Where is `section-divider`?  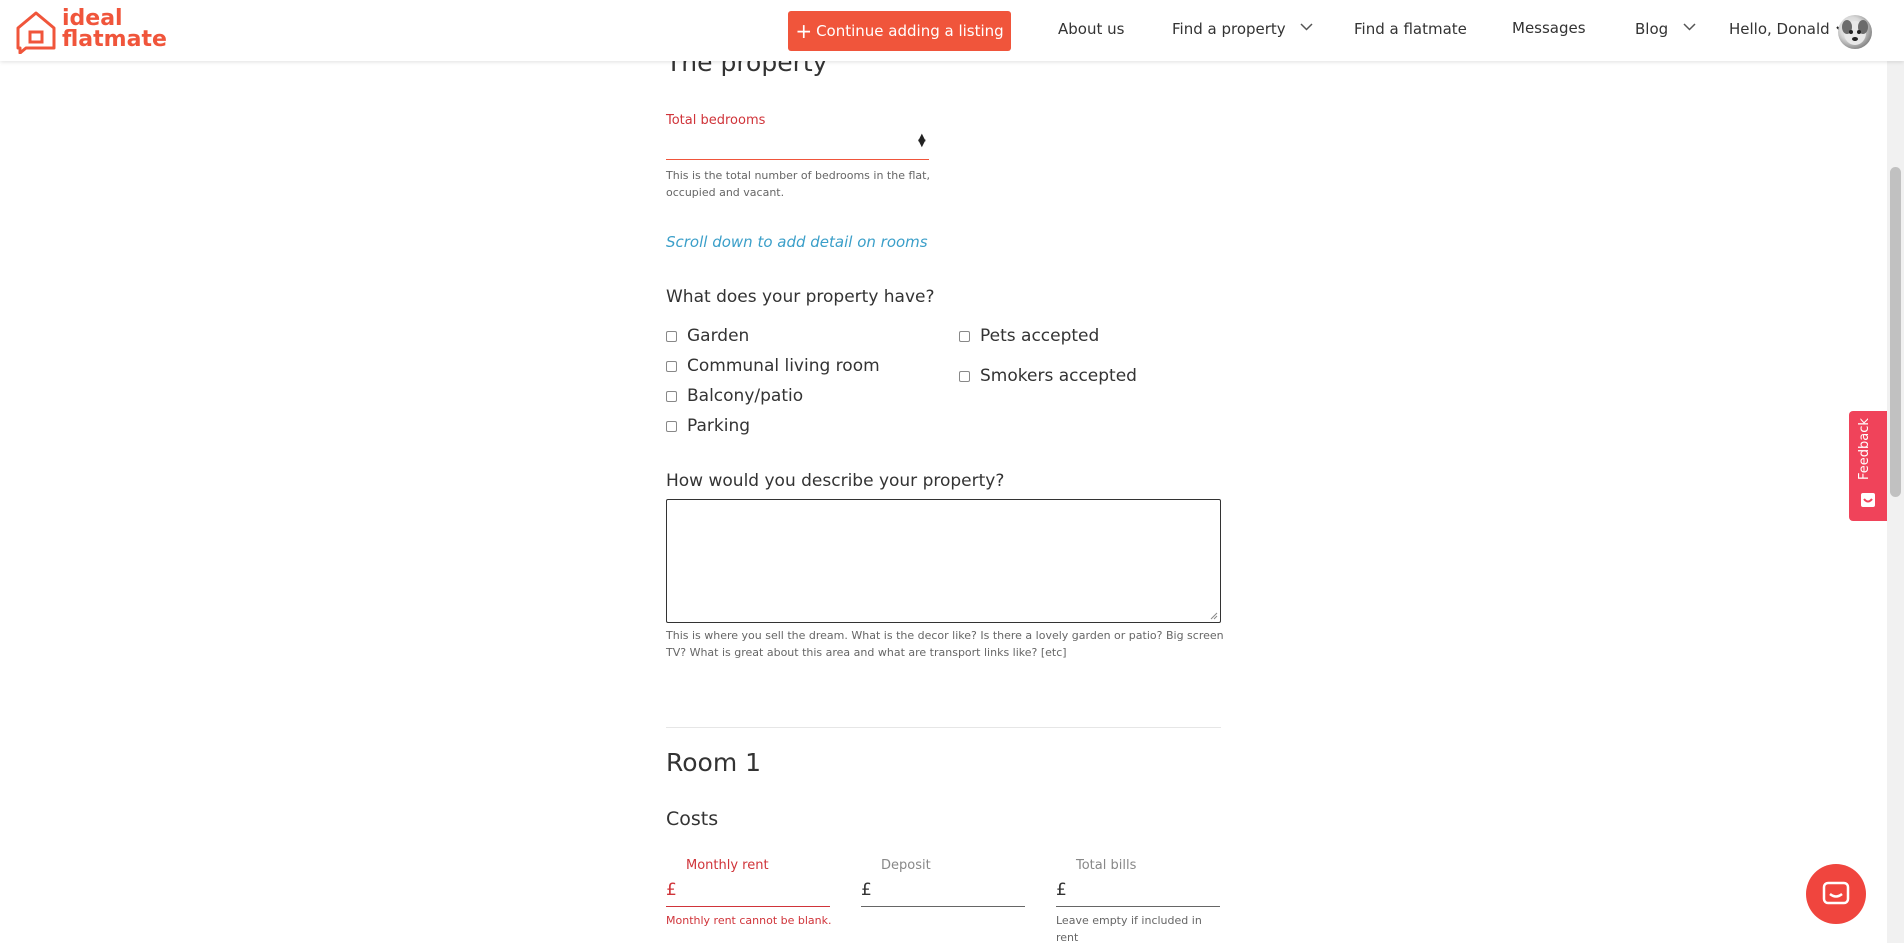 section-divider is located at coordinates (943, 727).